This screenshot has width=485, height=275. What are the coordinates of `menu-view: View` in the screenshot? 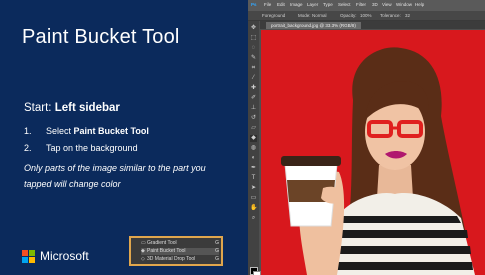 It's located at (387, 4).